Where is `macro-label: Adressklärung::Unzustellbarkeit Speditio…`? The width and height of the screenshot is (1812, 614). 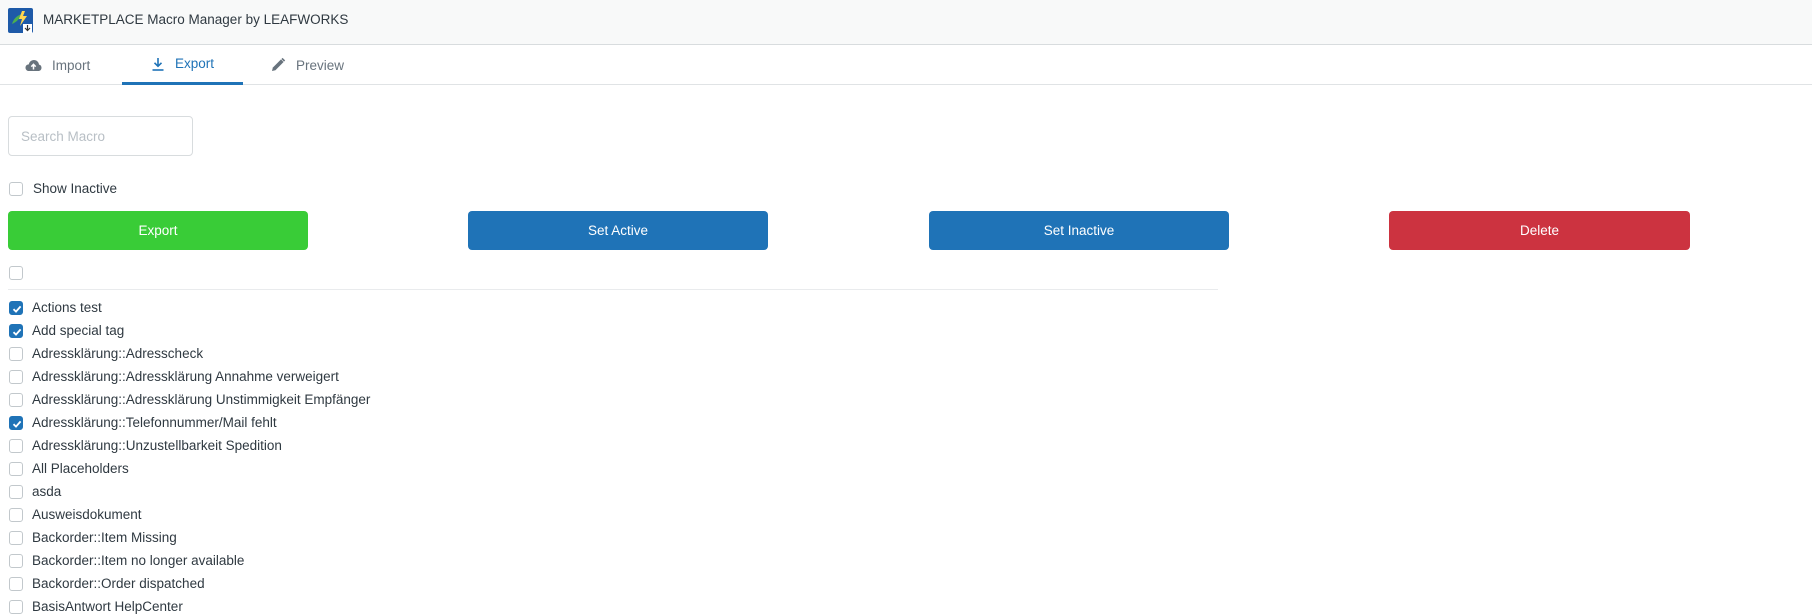 macro-label: Adressklärung::Unzustellbarkeit Speditio… is located at coordinates (157, 445).